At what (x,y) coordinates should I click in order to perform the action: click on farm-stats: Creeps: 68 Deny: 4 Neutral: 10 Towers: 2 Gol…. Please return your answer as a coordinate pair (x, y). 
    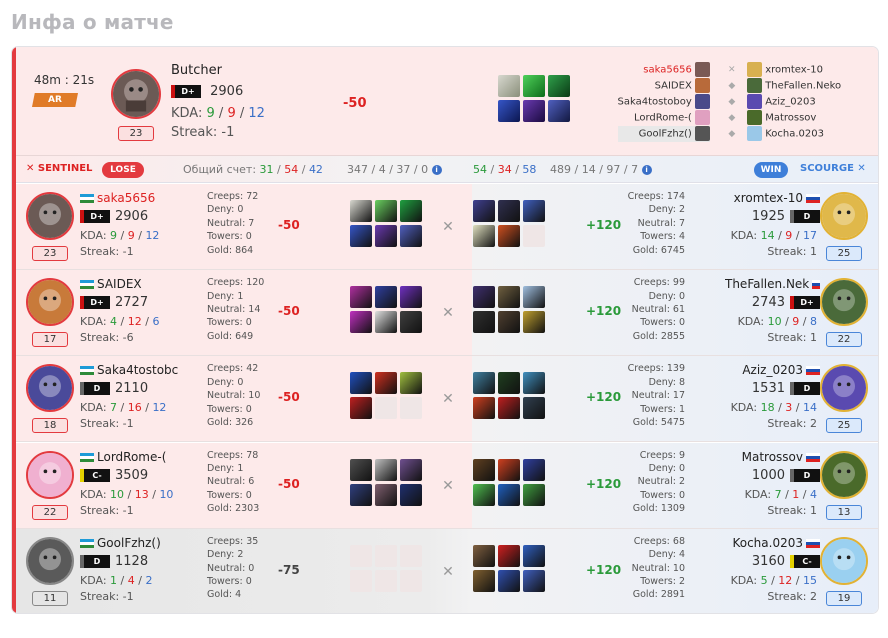
    Looking at the image, I should click on (658, 568).